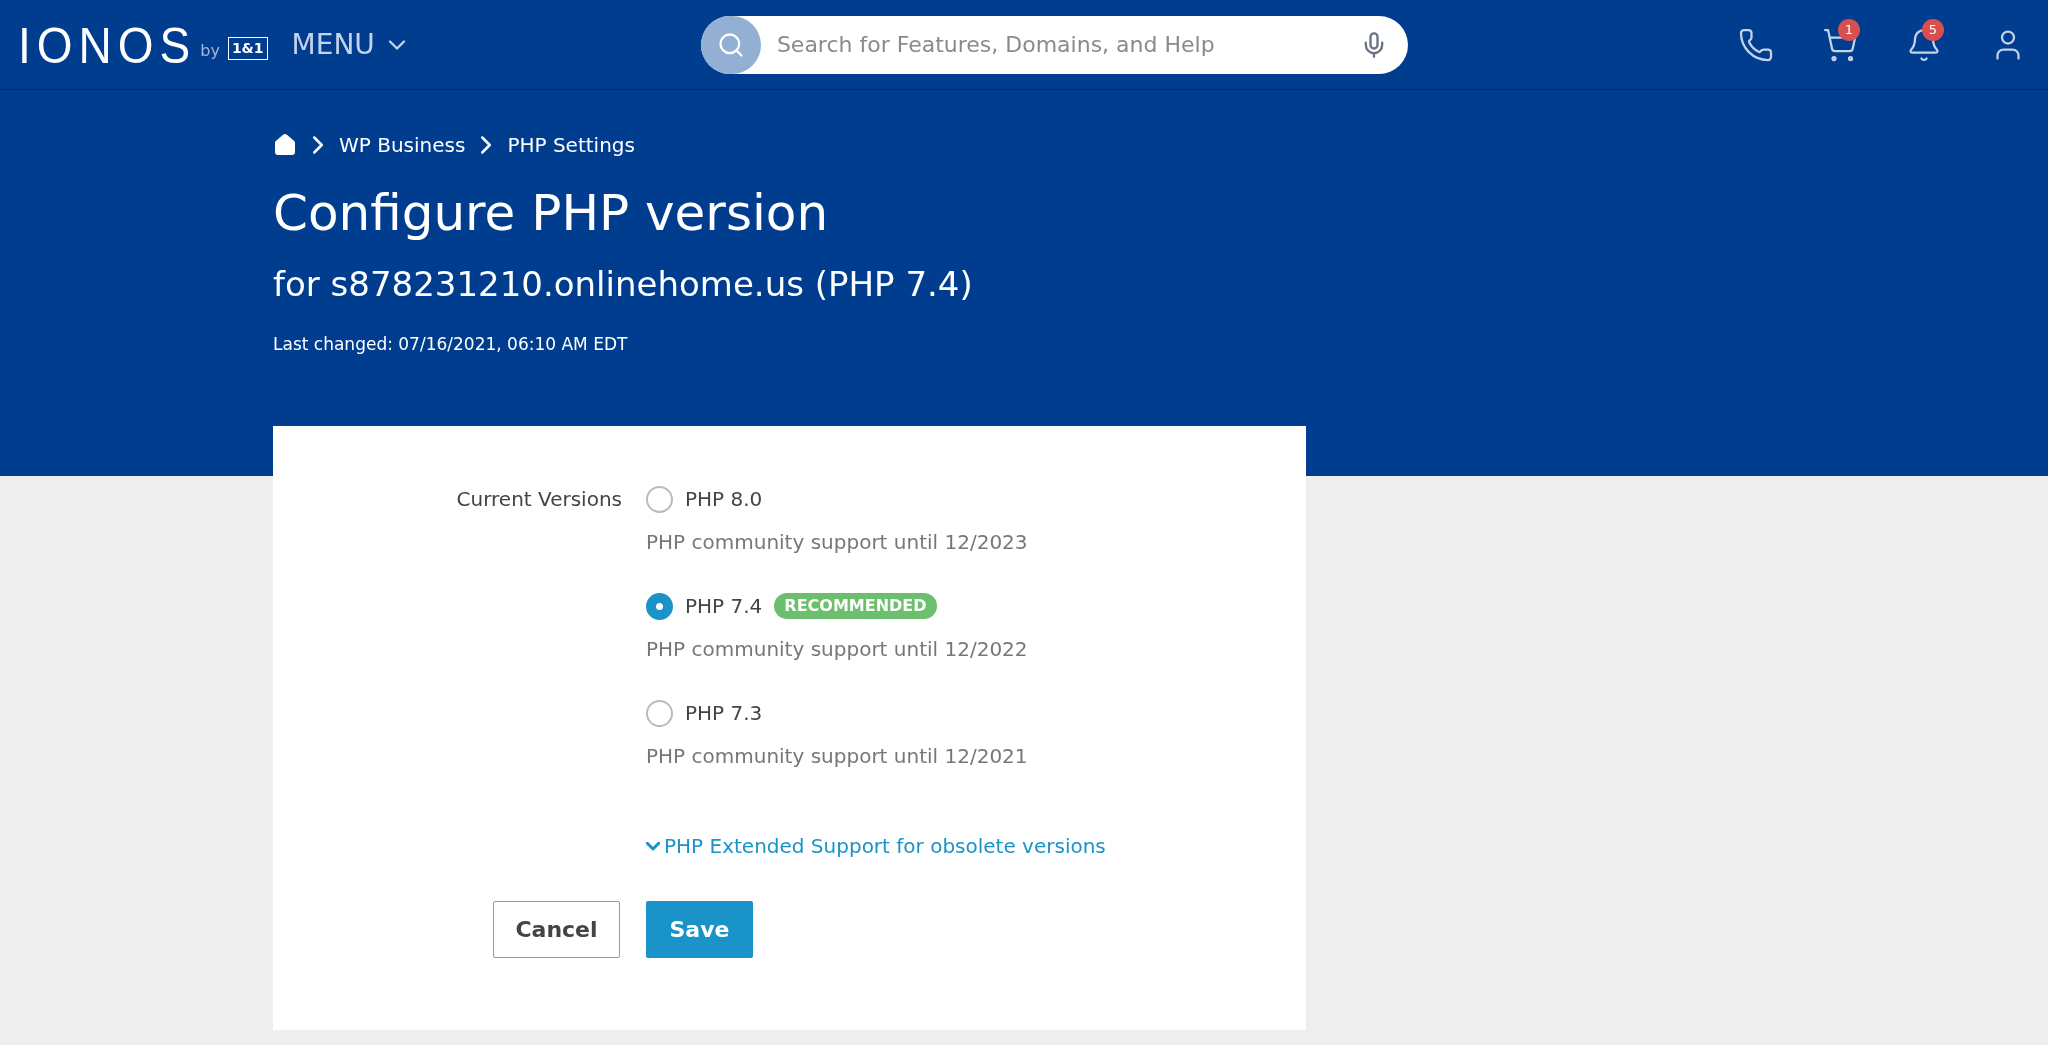 The width and height of the screenshot is (2048, 1045). What do you see at coordinates (837, 756) in the screenshot?
I see `support-note: PHP community support until 12/2021` at bounding box center [837, 756].